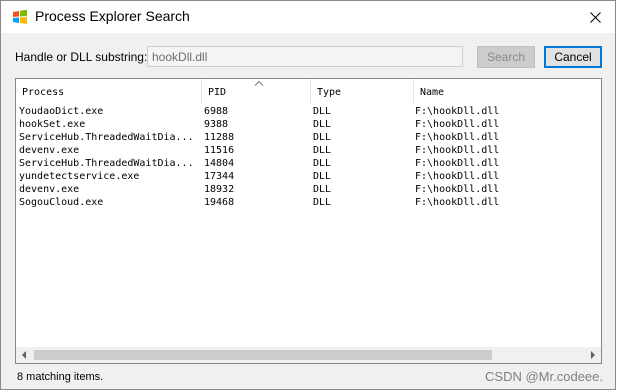 The image size is (617, 391). What do you see at coordinates (60, 377) in the screenshot?
I see `status-text: 8 matching items.` at bounding box center [60, 377].